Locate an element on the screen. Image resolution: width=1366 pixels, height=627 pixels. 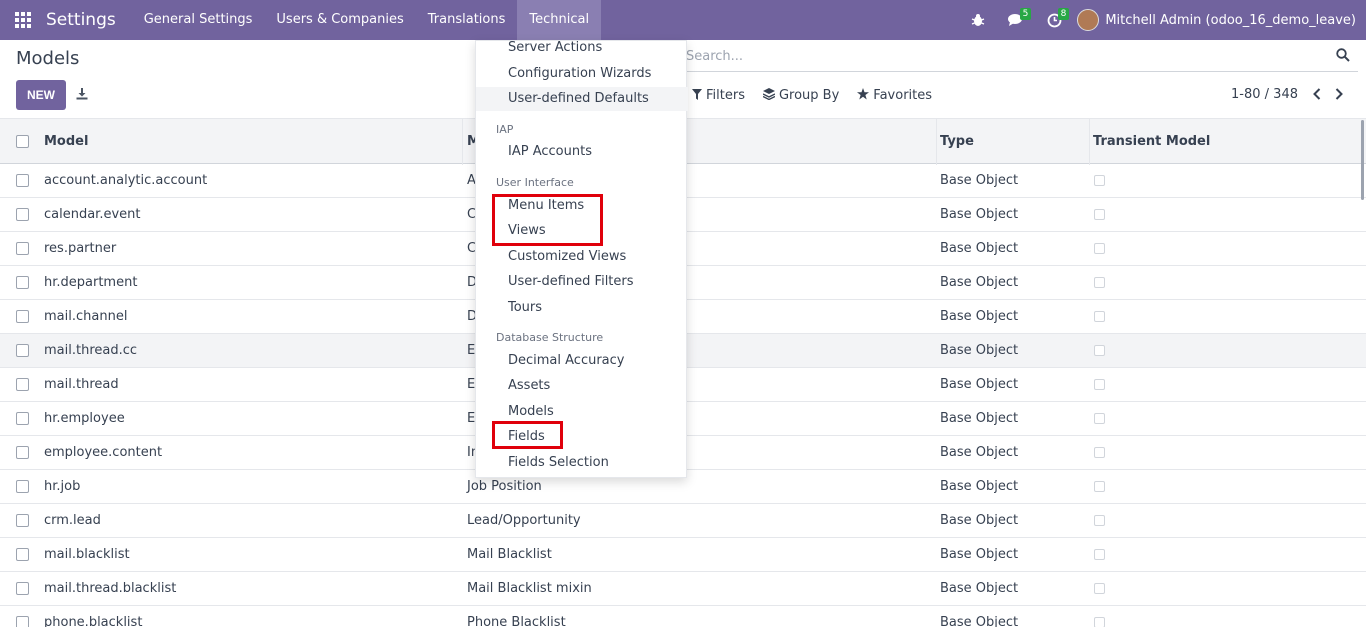
cell-model: mail.channel is located at coordinates (86, 316).